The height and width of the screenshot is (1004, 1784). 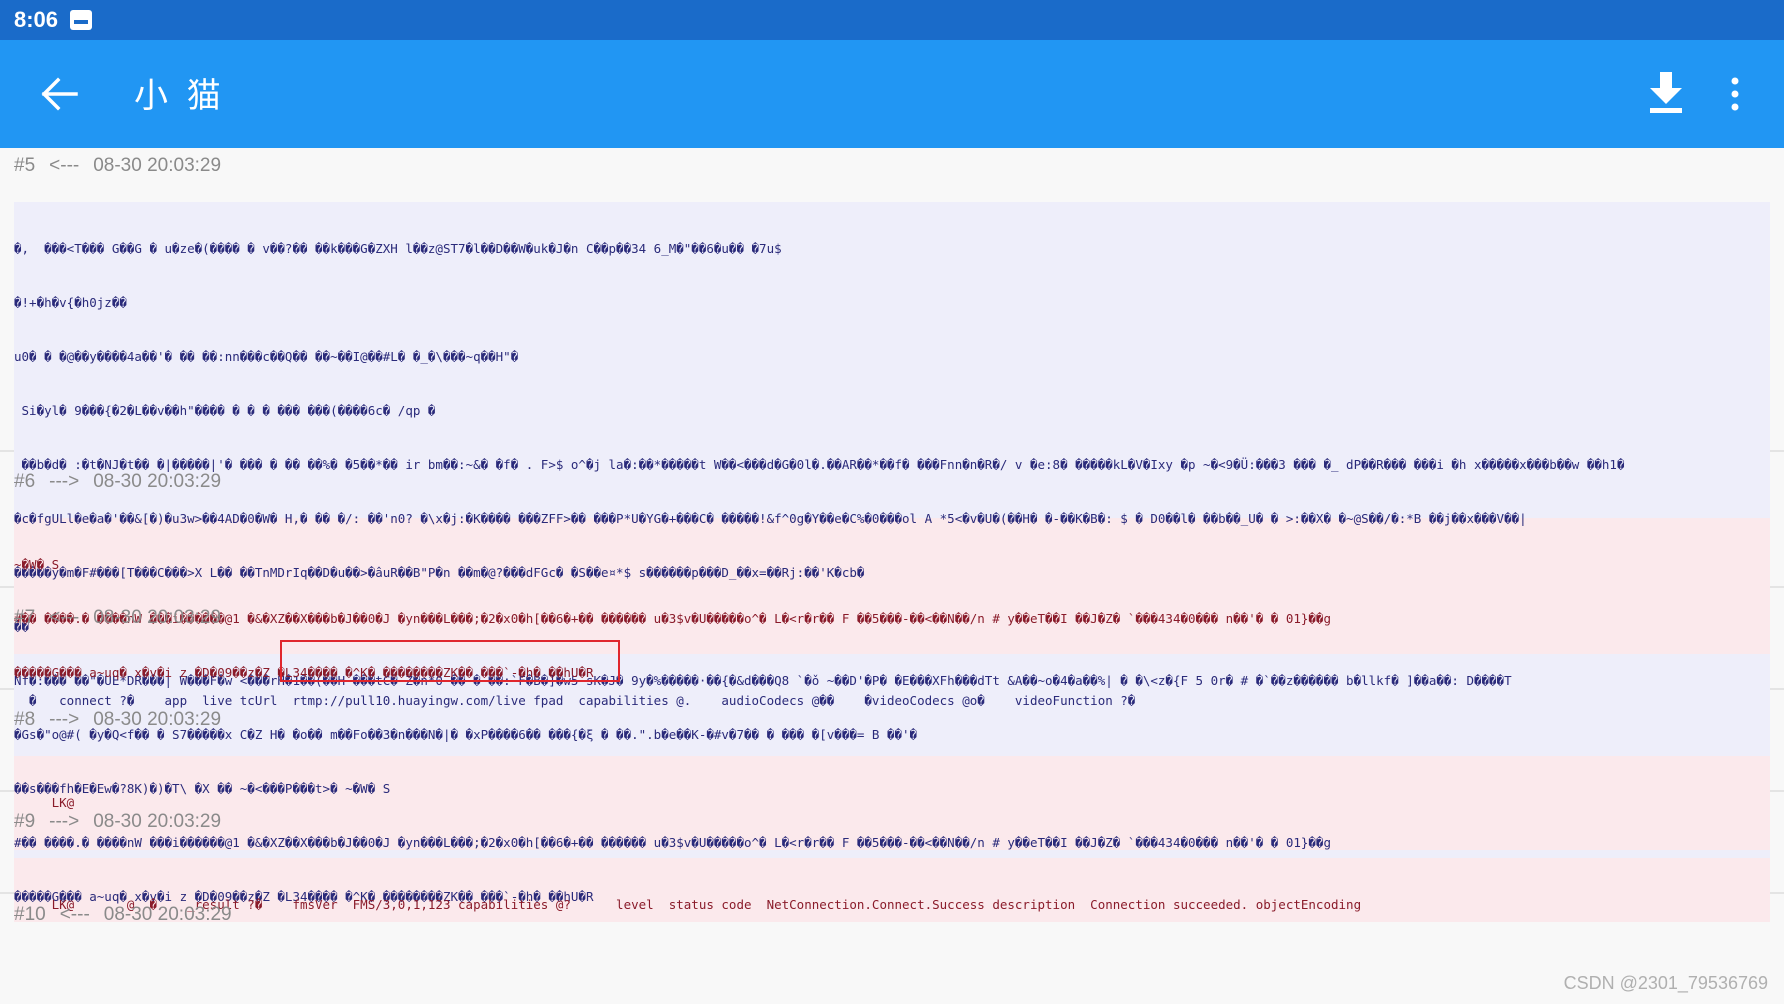 What do you see at coordinates (892, 94) in the screenshot?
I see `app-bar: 小 猫` at bounding box center [892, 94].